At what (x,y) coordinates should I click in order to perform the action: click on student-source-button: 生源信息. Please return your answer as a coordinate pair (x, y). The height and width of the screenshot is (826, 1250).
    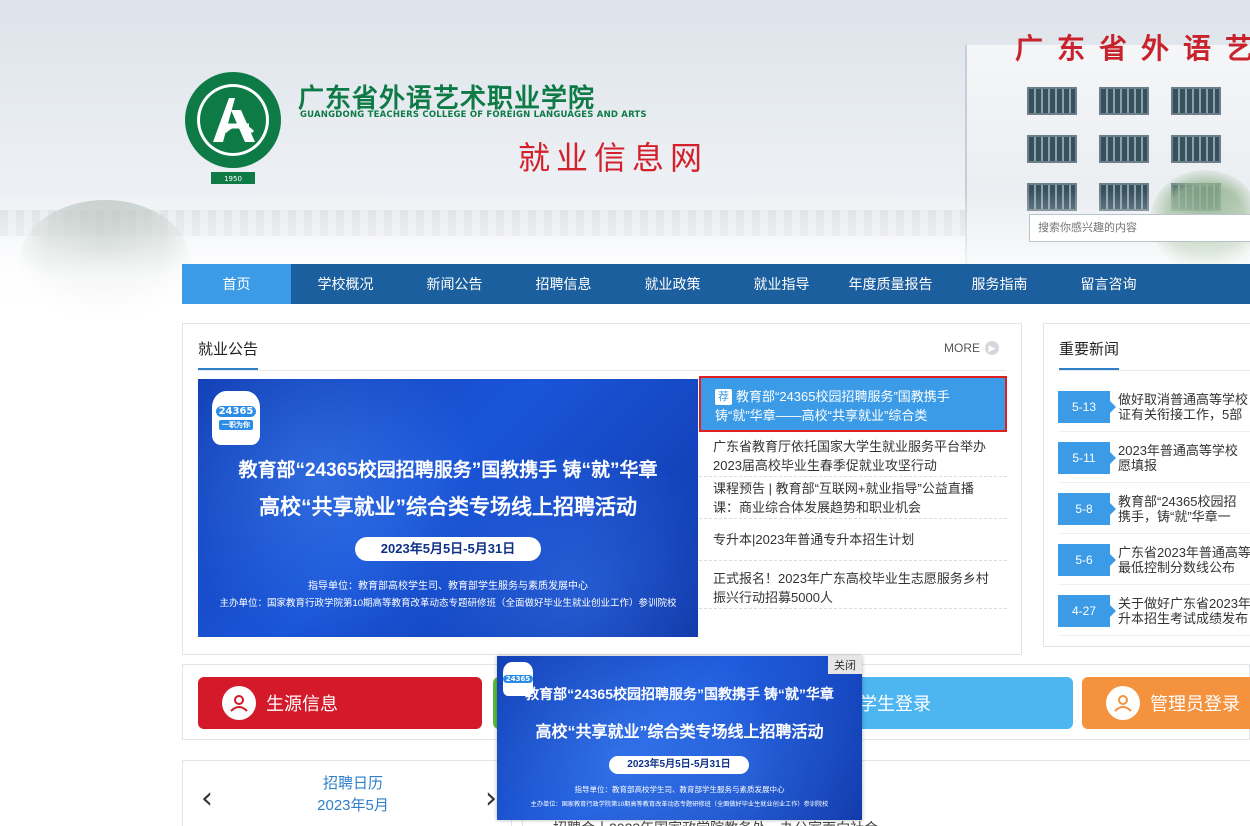
    Looking at the image, I should click on (340, 703).